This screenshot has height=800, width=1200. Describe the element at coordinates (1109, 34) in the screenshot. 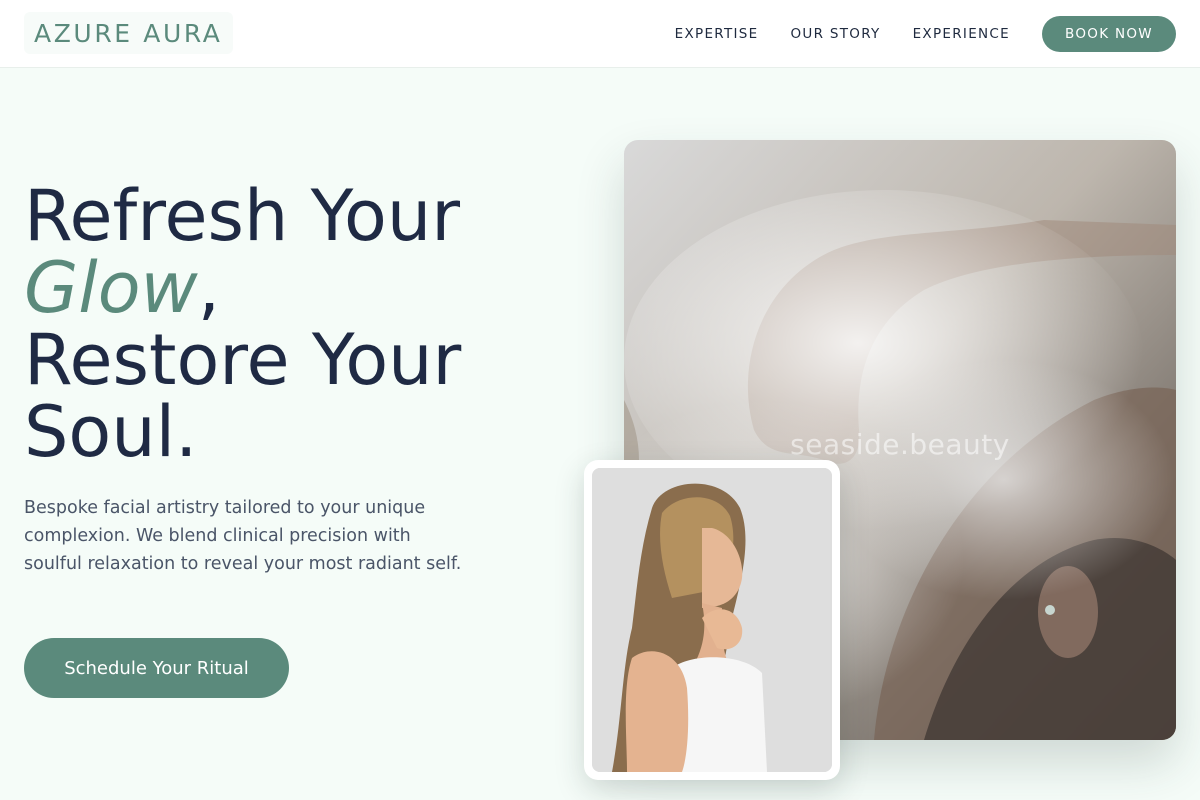

I see `book-now-button: BOOK NOW` at that location.